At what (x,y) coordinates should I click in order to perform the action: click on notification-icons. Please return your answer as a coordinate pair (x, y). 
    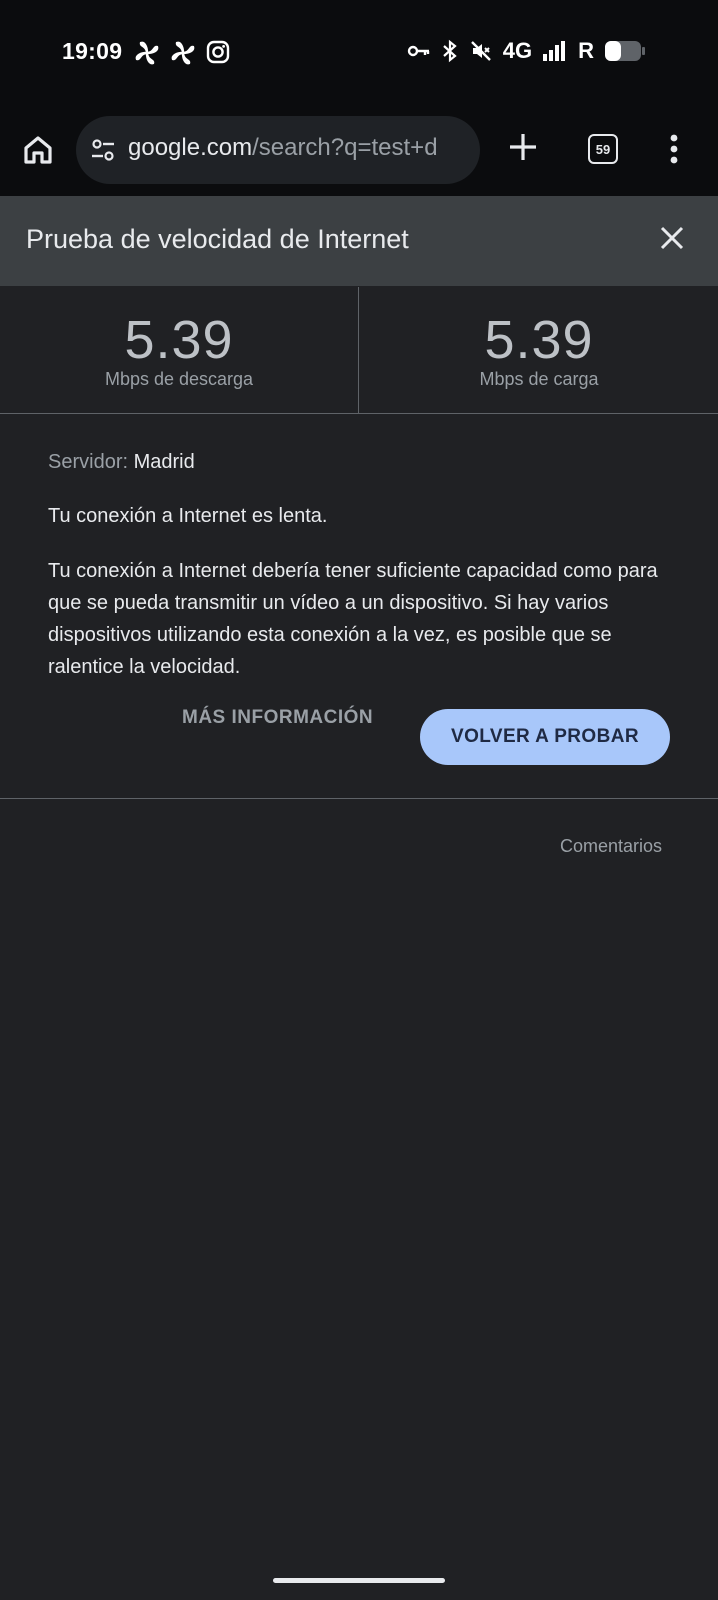
    Looking at the image, I should click on (182, 53).